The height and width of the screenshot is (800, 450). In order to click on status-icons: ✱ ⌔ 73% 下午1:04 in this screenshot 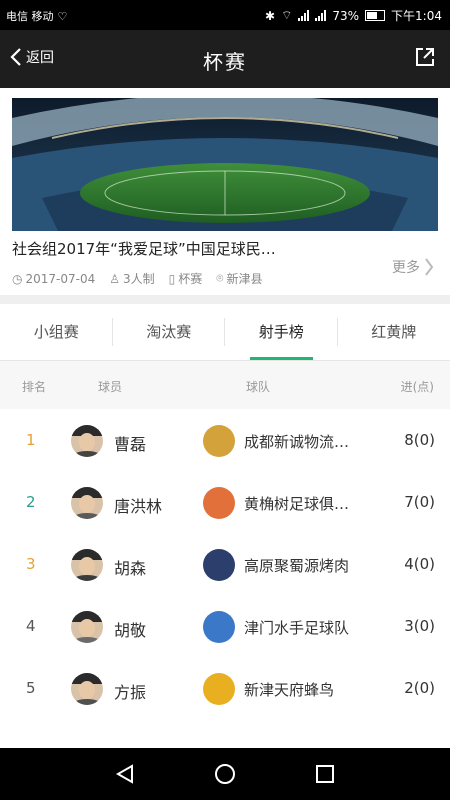, I will do `click(353, 15)`.